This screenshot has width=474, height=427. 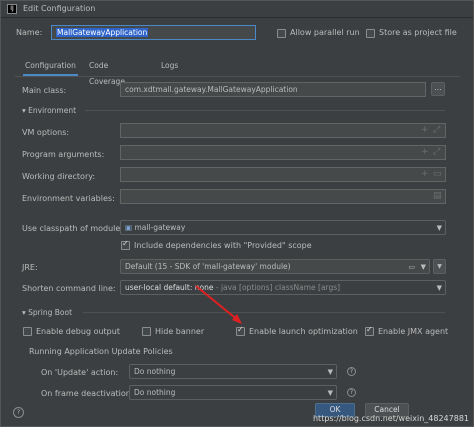 I want to click on shorten-value-bold: user-local default: none, so click(x=169, y=287).